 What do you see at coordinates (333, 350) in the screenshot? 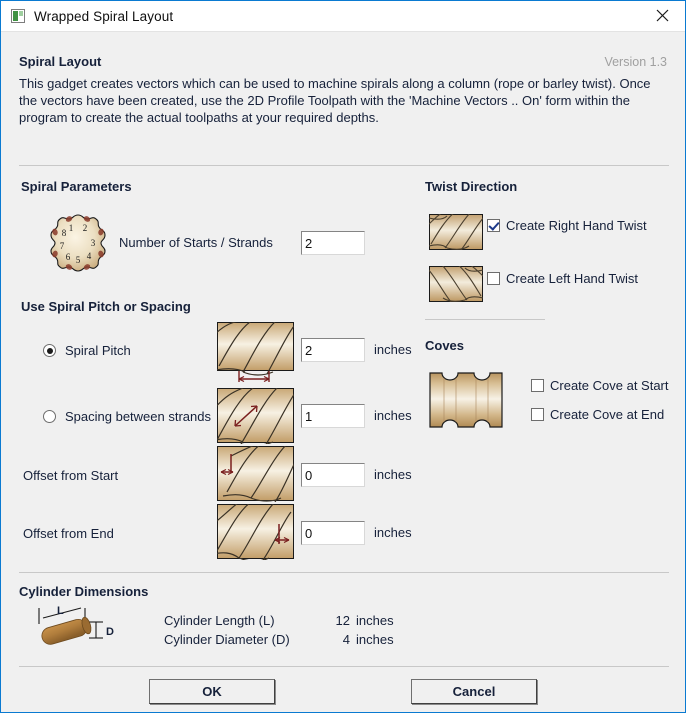
I see `spiral-pitch-input` at bounding box center [333, 350].